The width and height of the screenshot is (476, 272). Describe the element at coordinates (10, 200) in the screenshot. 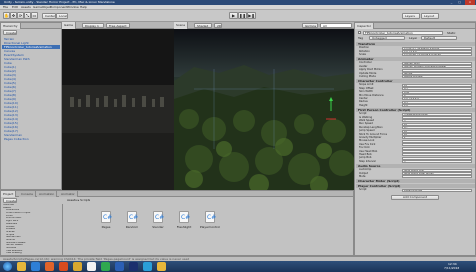

I see `project-create-button: Create` at that location.